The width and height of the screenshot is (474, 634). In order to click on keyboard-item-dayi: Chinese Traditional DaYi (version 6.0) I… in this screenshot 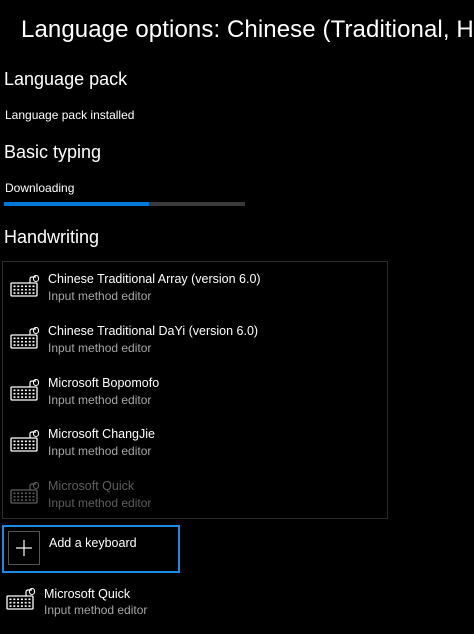, I will do `click(192, 342)`.